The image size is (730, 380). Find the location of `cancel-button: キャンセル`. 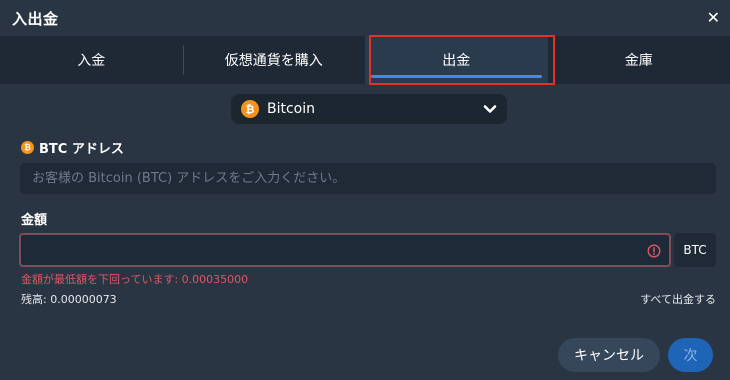

cancel-button: キャンセル is located at coordinates (609, 355).